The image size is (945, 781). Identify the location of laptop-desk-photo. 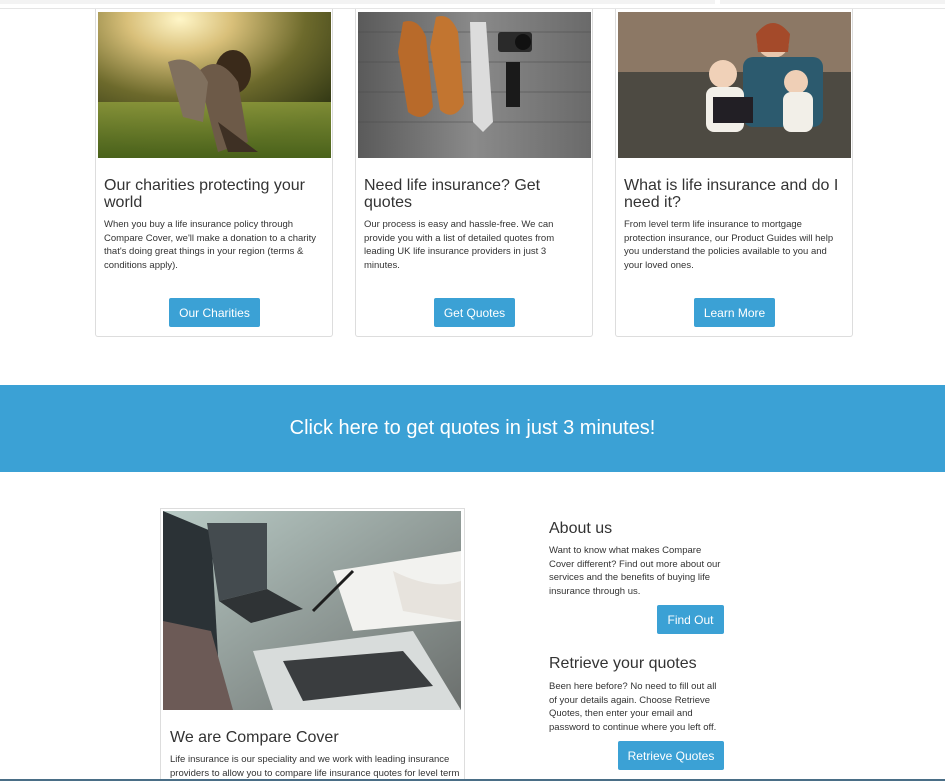
(312, 610).